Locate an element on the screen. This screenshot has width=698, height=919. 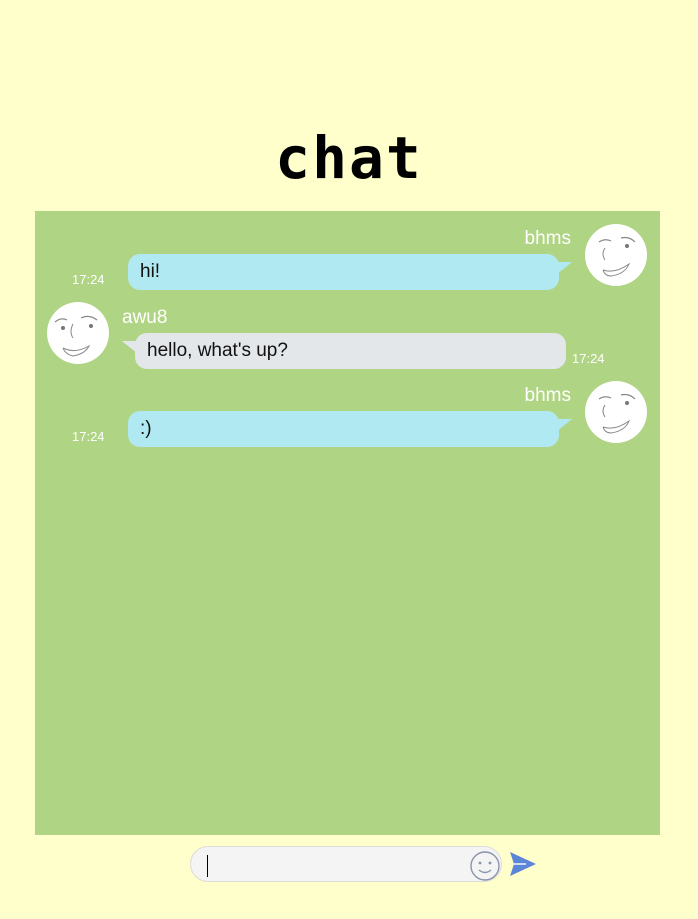
username: awu8 is located at coordinates (145, 317).